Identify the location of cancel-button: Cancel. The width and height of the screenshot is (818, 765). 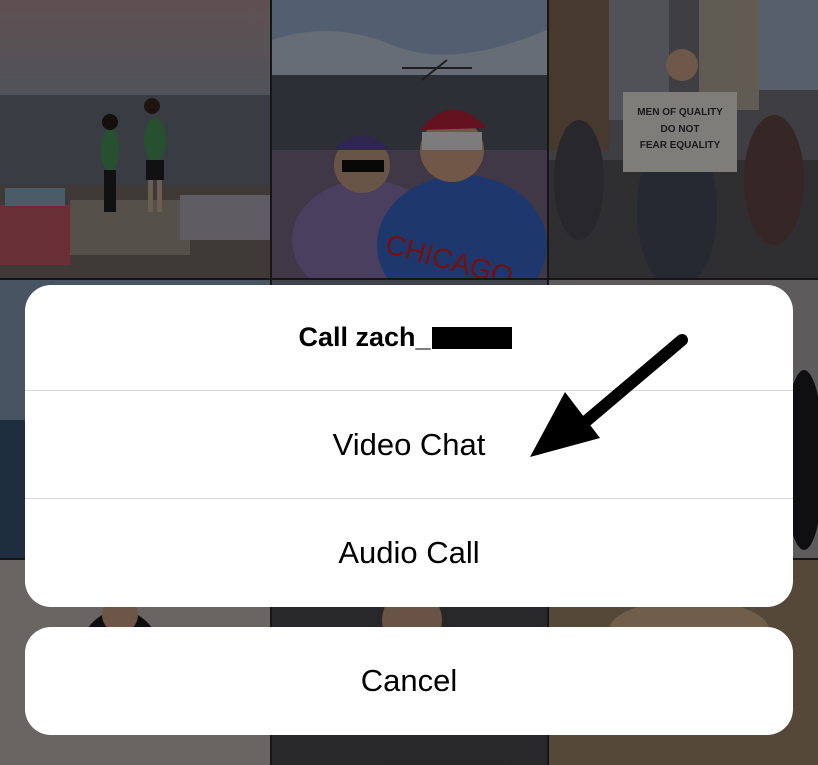
(409, 681).